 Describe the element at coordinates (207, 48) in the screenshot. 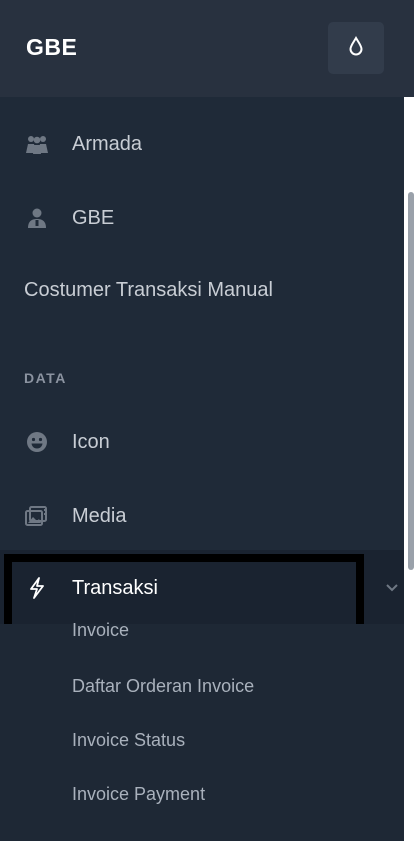

I see `sidebar-header: GBE` at that location.